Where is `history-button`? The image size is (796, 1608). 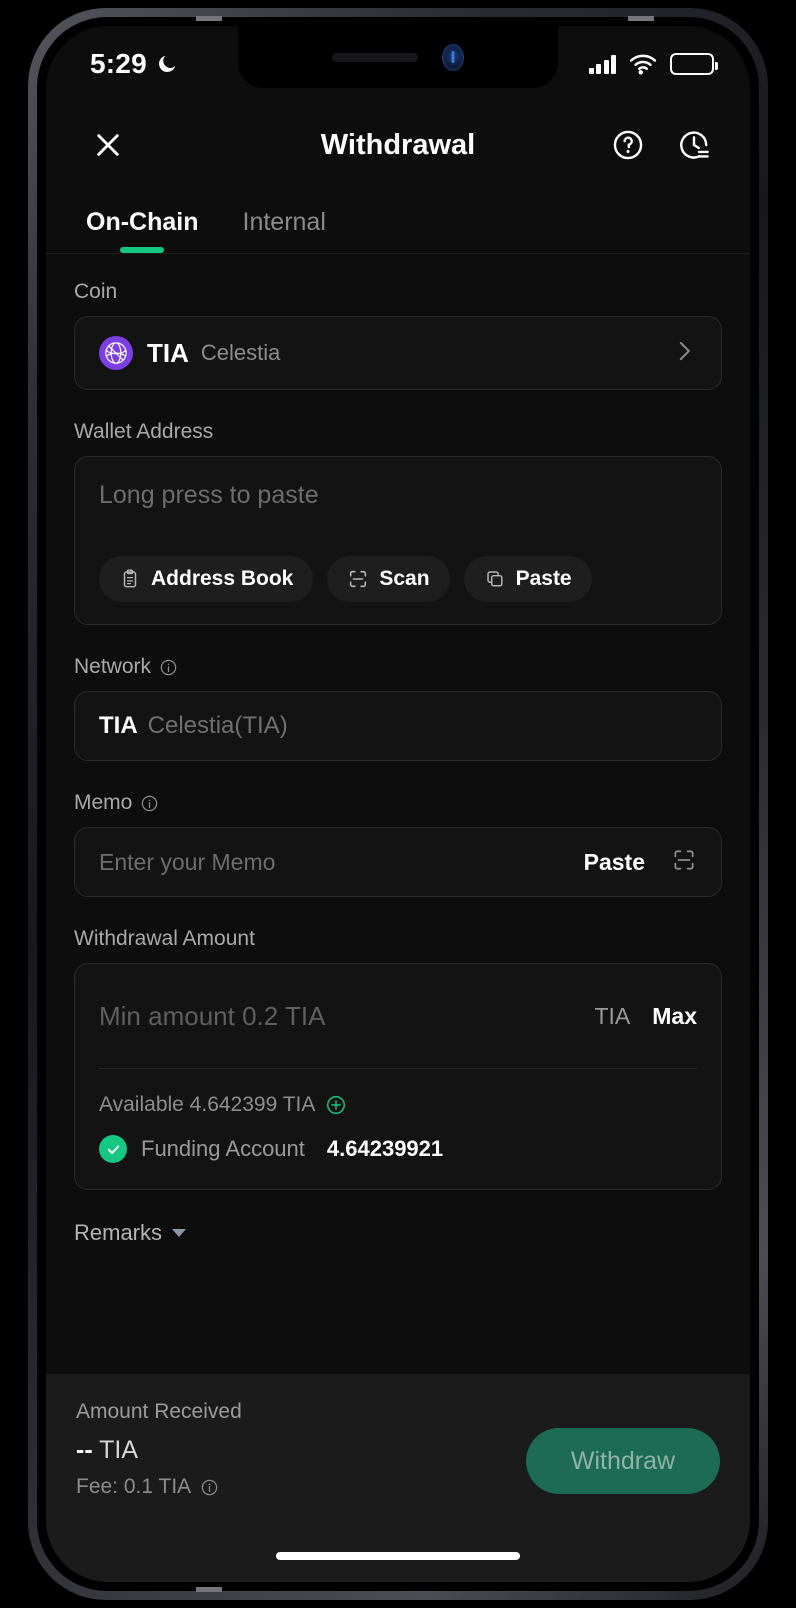 history-button is located at coordinates (694, 145).